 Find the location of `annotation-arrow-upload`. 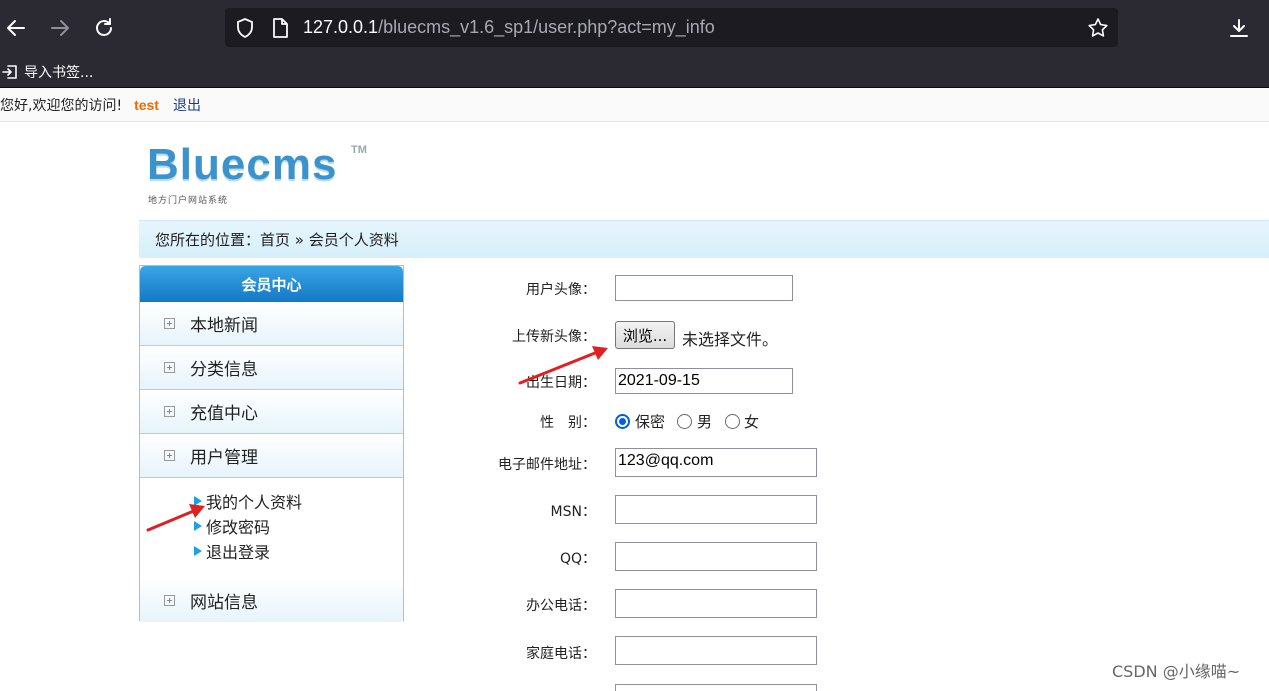

annotation-arrow-upload is located at coordinates (563, 365).